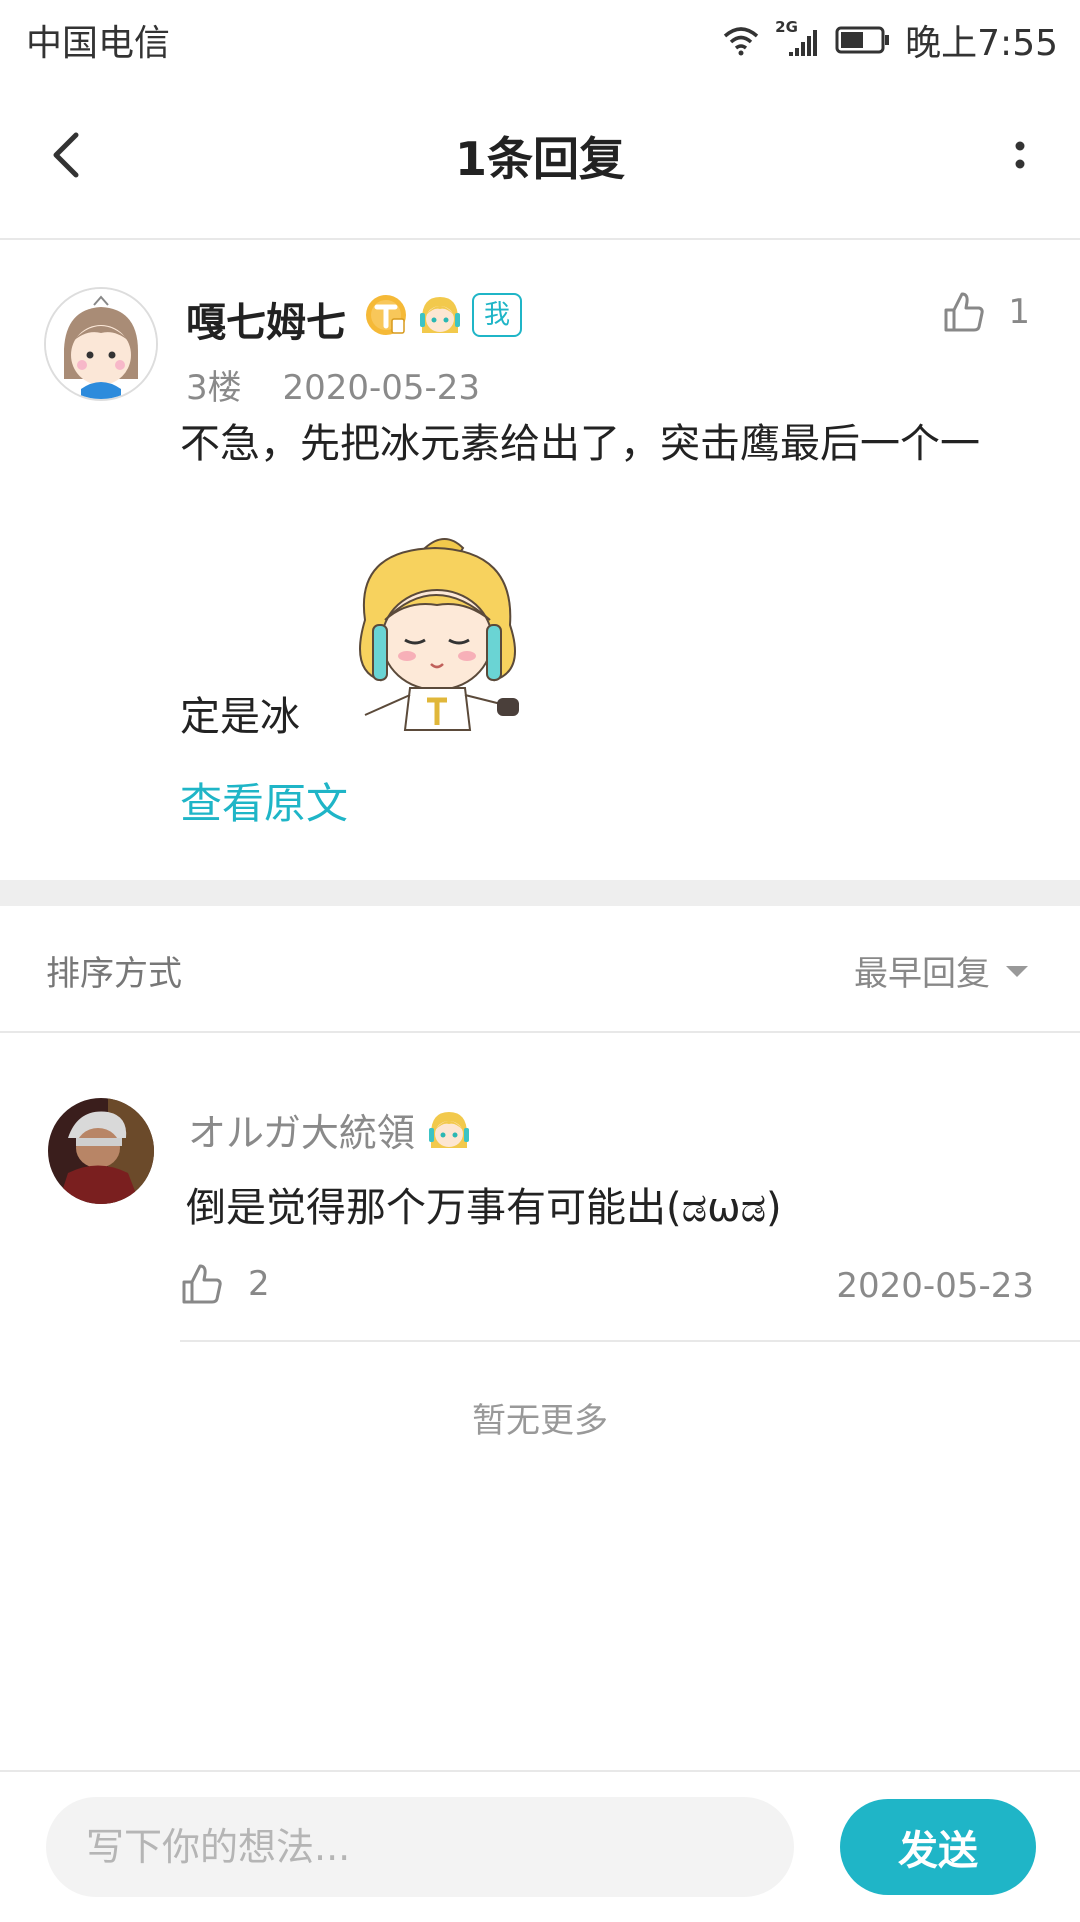  Describe the element at coordinates (935, 1286) in the screenshot. I see `reply-date: 2020-05-23` at that location.